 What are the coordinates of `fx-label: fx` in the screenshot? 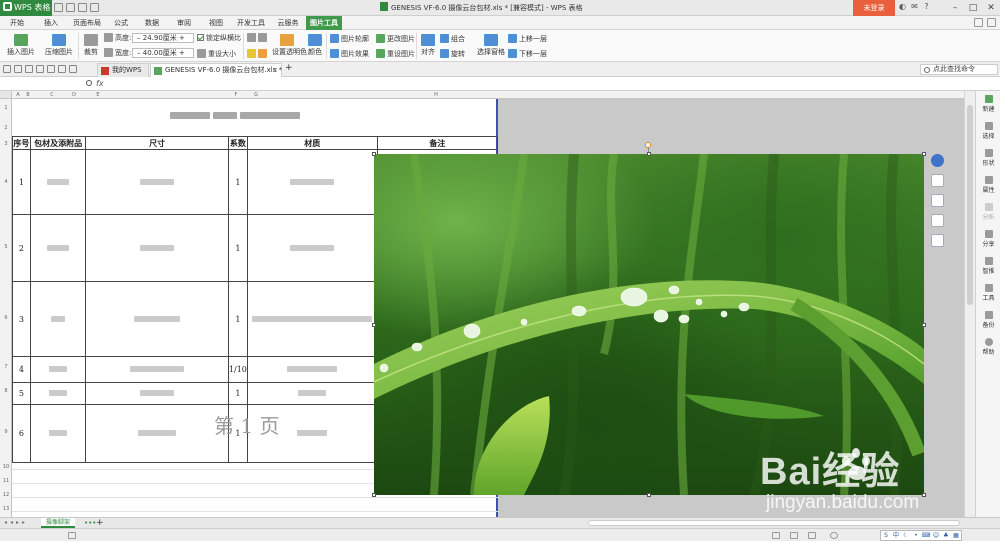 It's located at (100, 84).